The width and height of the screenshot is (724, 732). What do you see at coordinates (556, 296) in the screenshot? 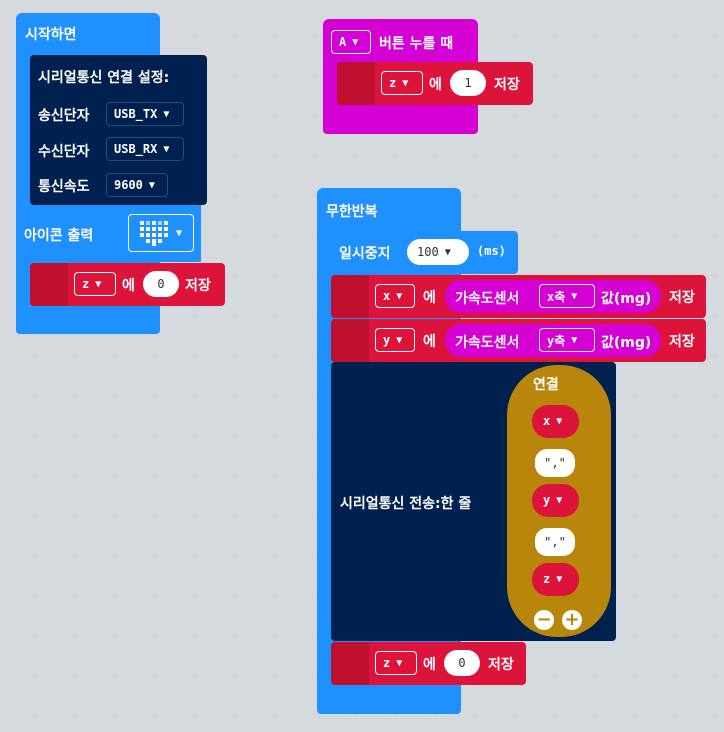
I see `axis-value: x축` at bounding box center [556, 296].